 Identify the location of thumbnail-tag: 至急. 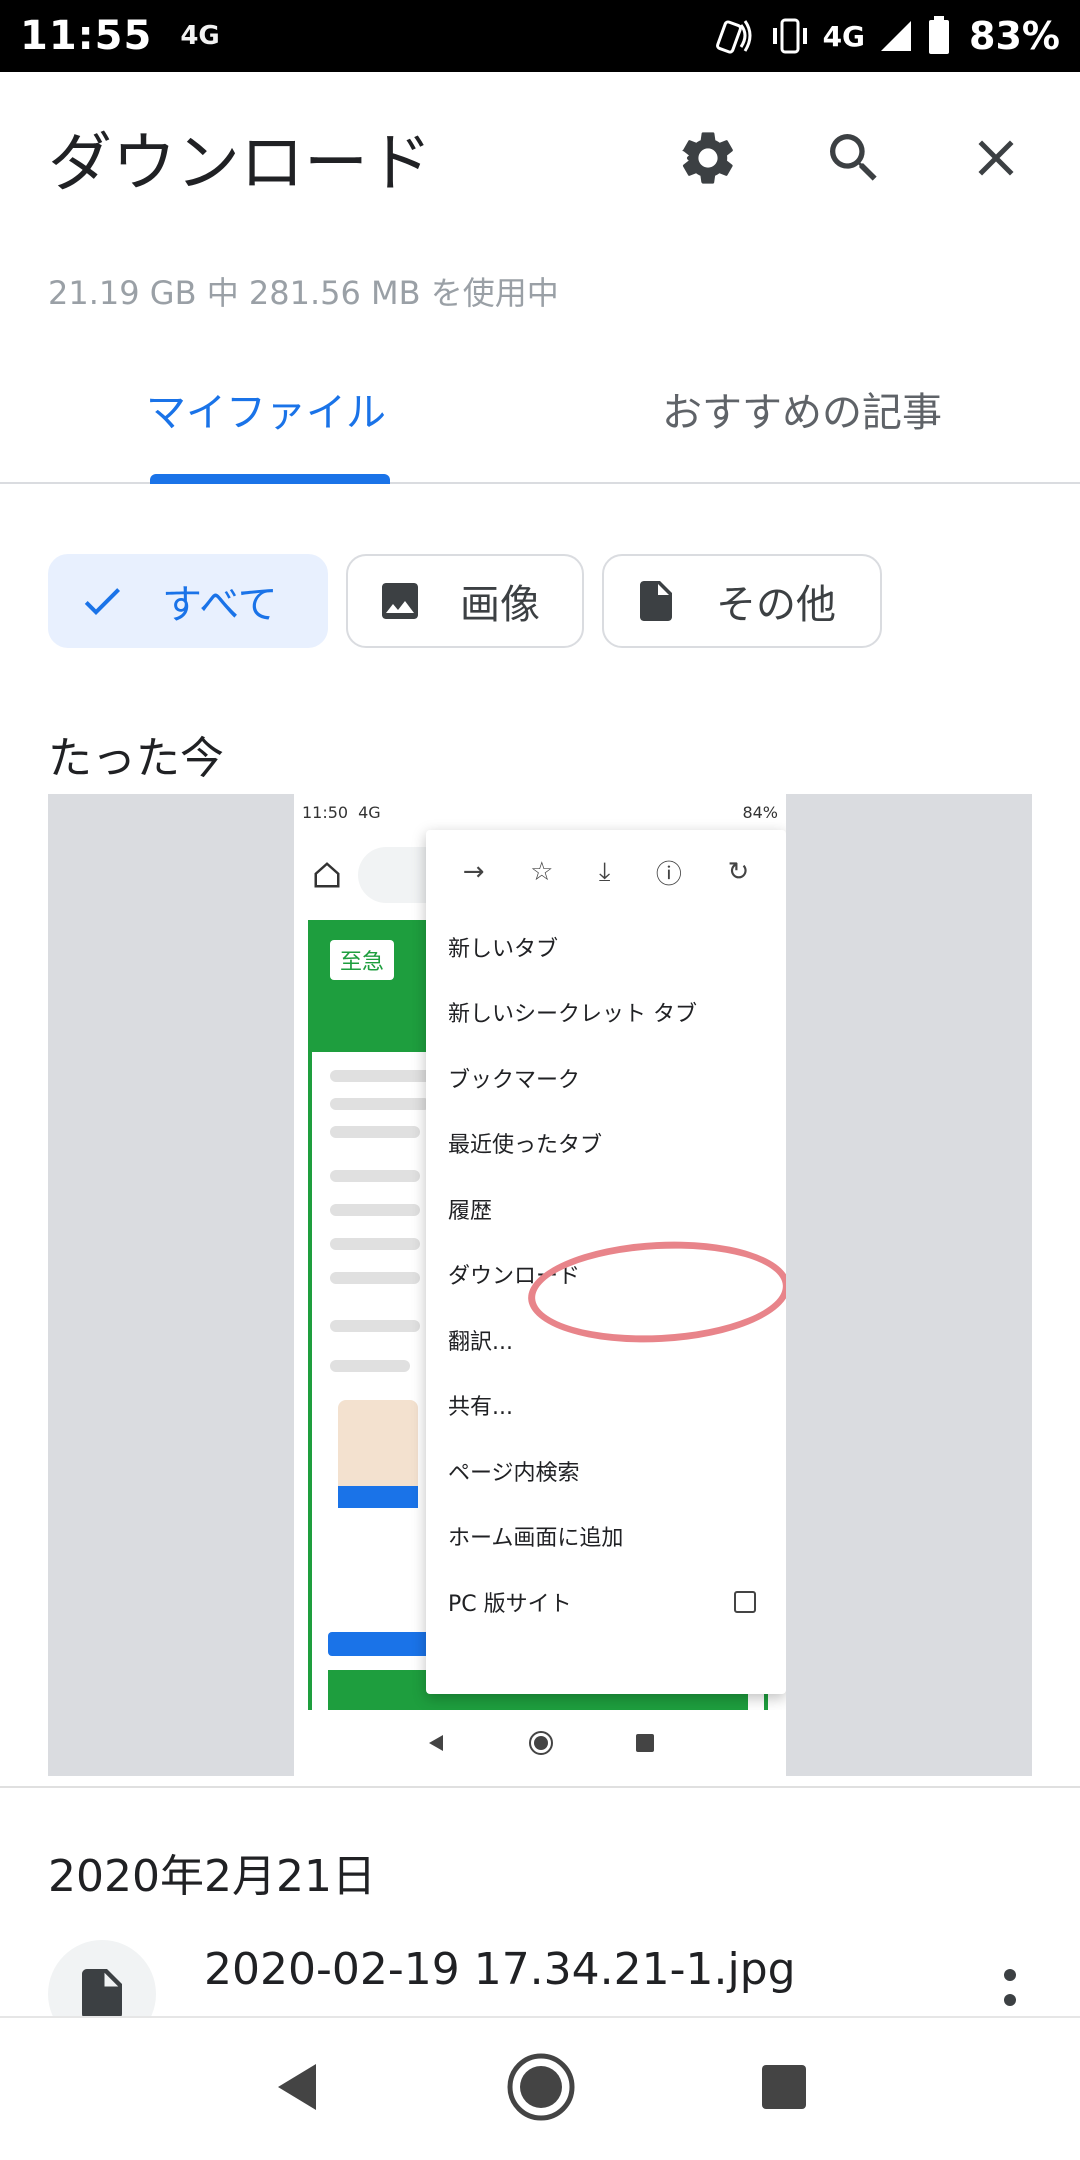
(362, 960).